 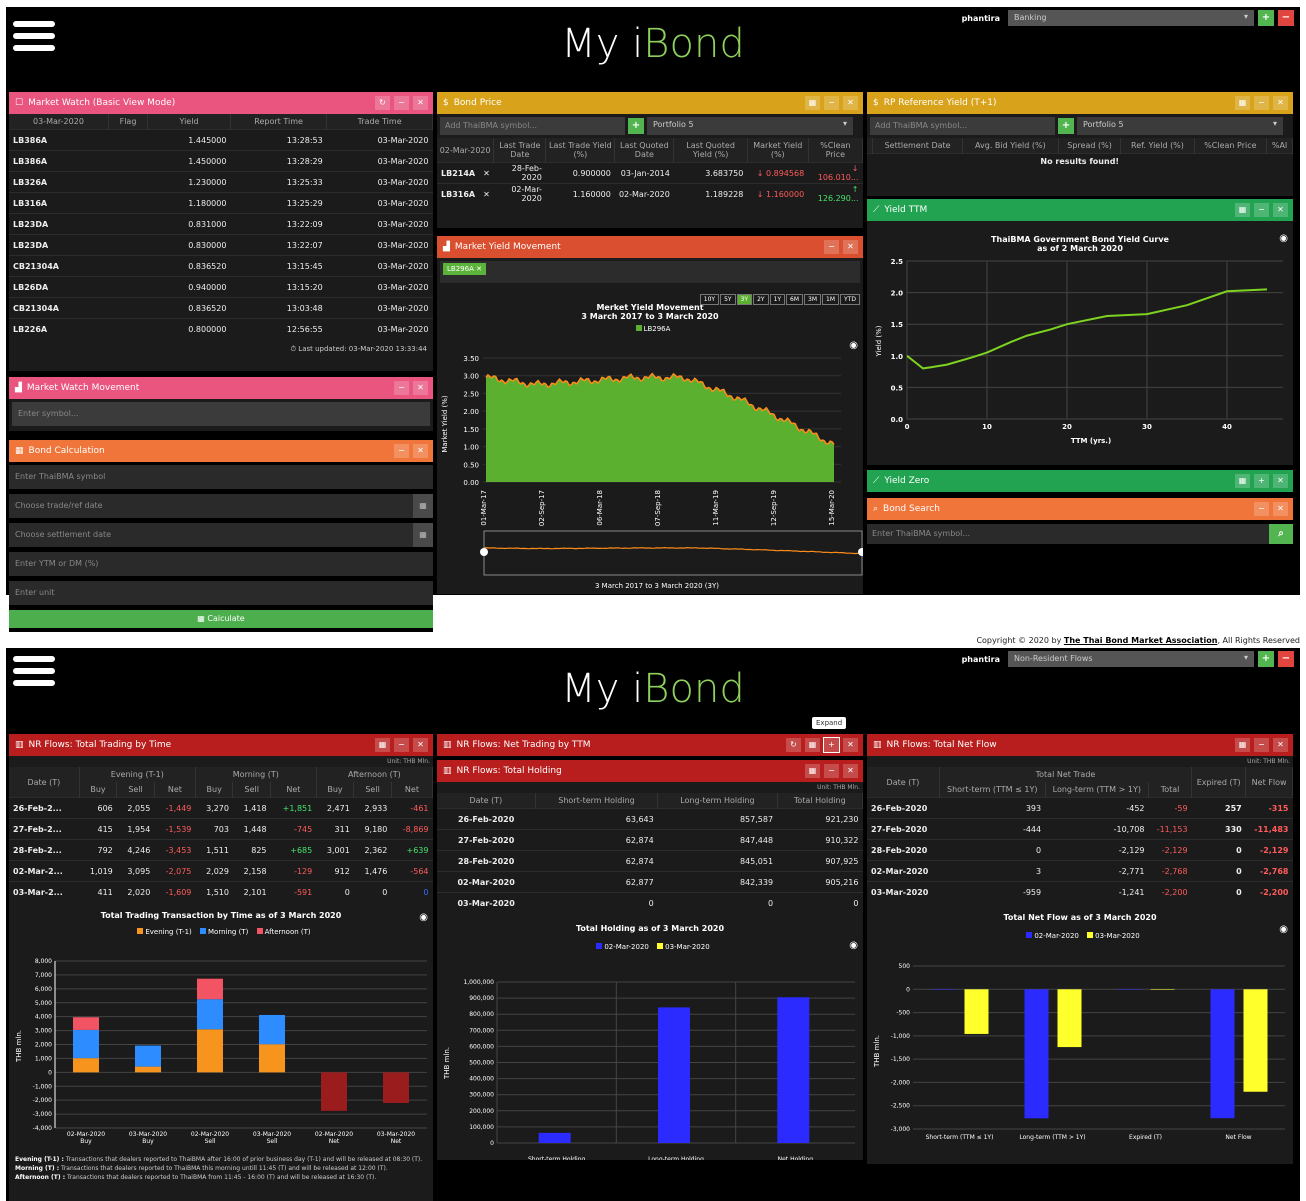 What do you see at coordinates (520, 150) in the screenshot?
I see `column-header: Last Trade Date` at bounding box center [520, 150].